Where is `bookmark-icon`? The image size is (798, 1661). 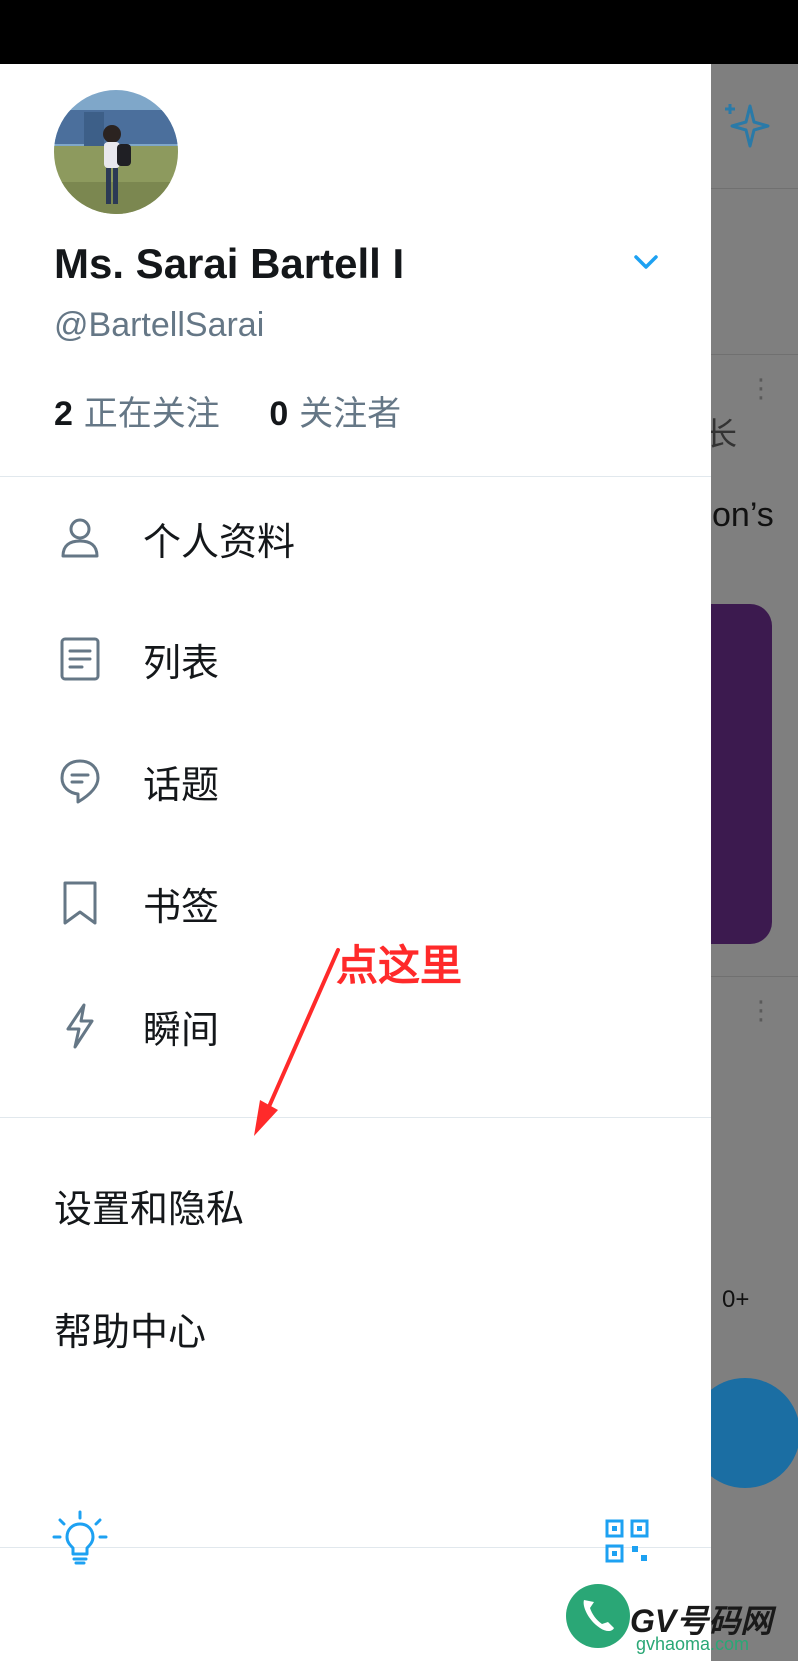
bookmark-icon is located at coordinates (80, 903).